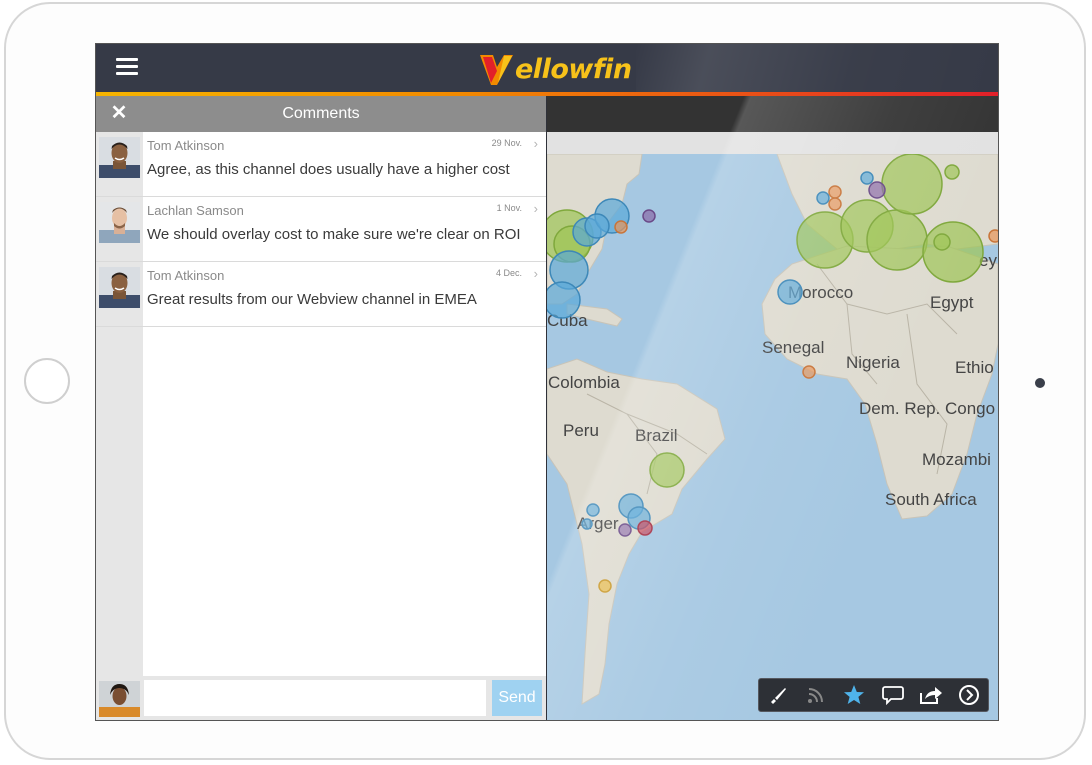  Describe the element at coordinates (817, 68) in the screenshot. I see `top-bar-shine` at that location.